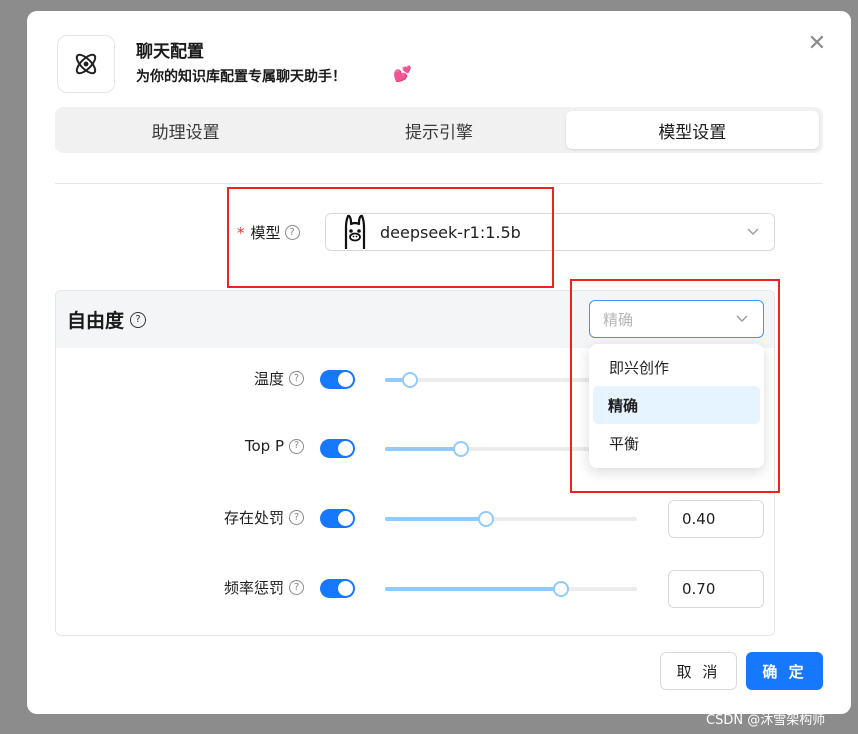 The width and height of the screenshot is (858, 734). I want to click on dropdown-option-precise: 精确, so click(676, 405).